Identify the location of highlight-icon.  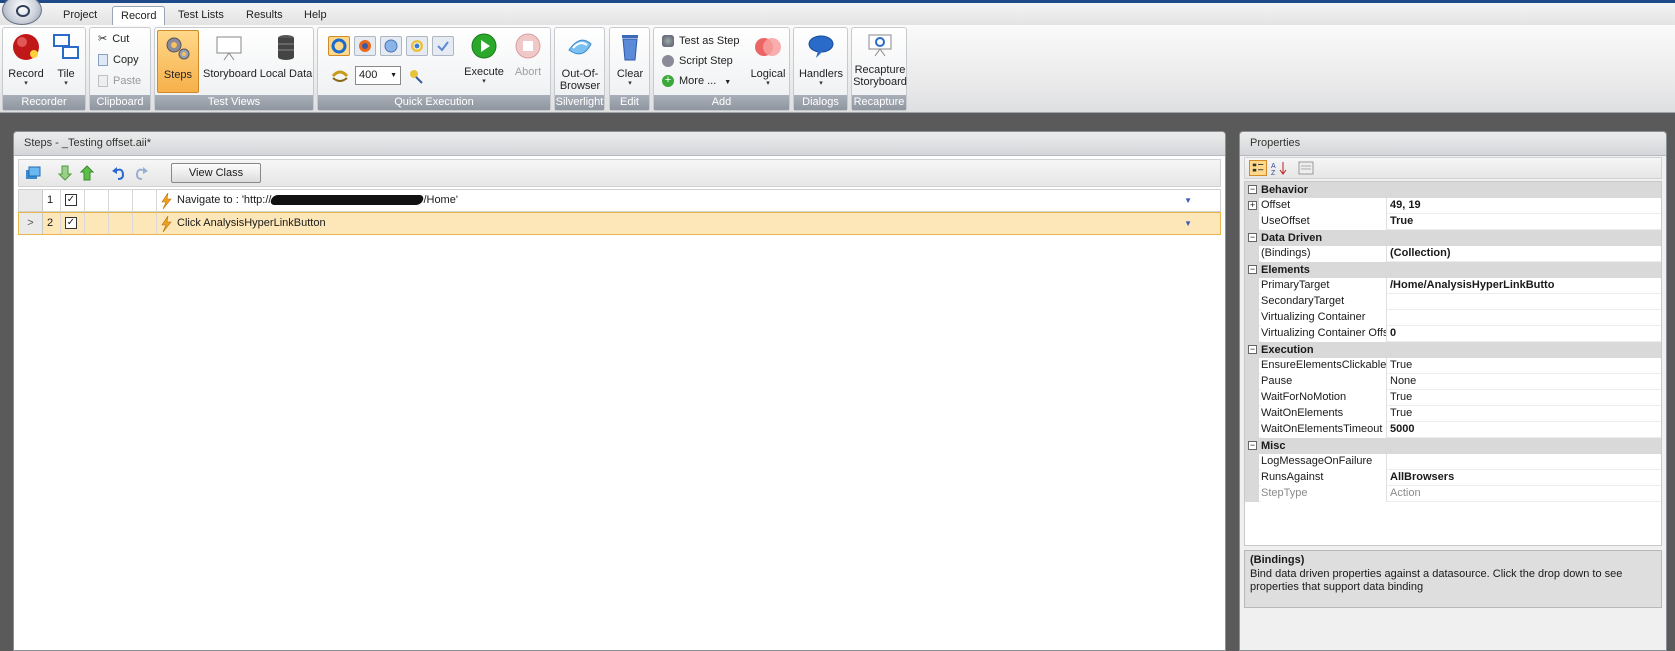
(416, 76).